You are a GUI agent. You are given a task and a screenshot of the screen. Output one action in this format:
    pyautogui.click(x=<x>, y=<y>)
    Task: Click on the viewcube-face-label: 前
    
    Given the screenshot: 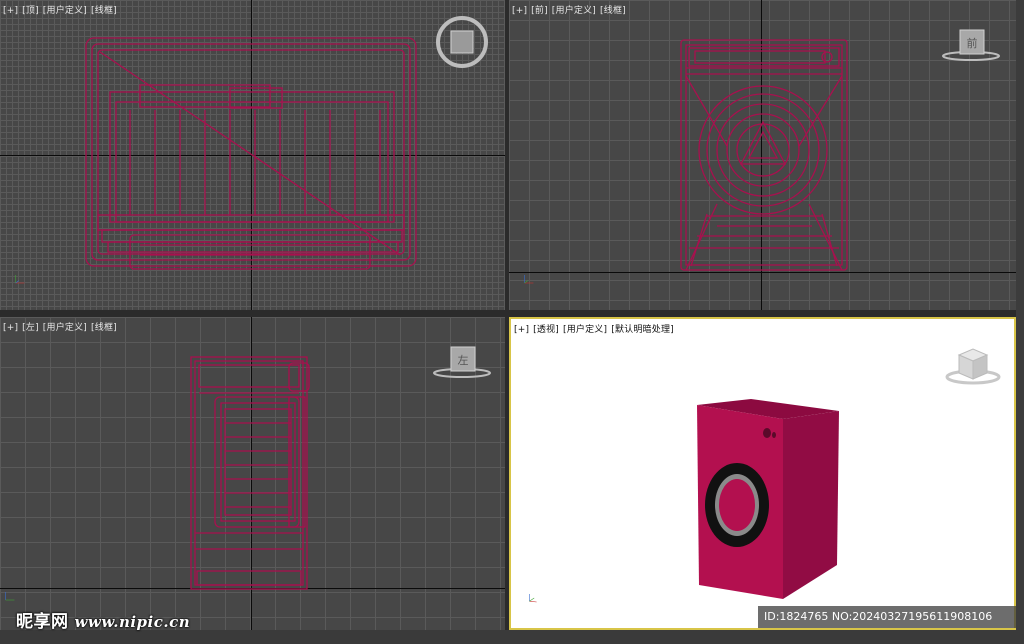 What is the action you would take?
    pyautogui.click(x=972, y=43)
    